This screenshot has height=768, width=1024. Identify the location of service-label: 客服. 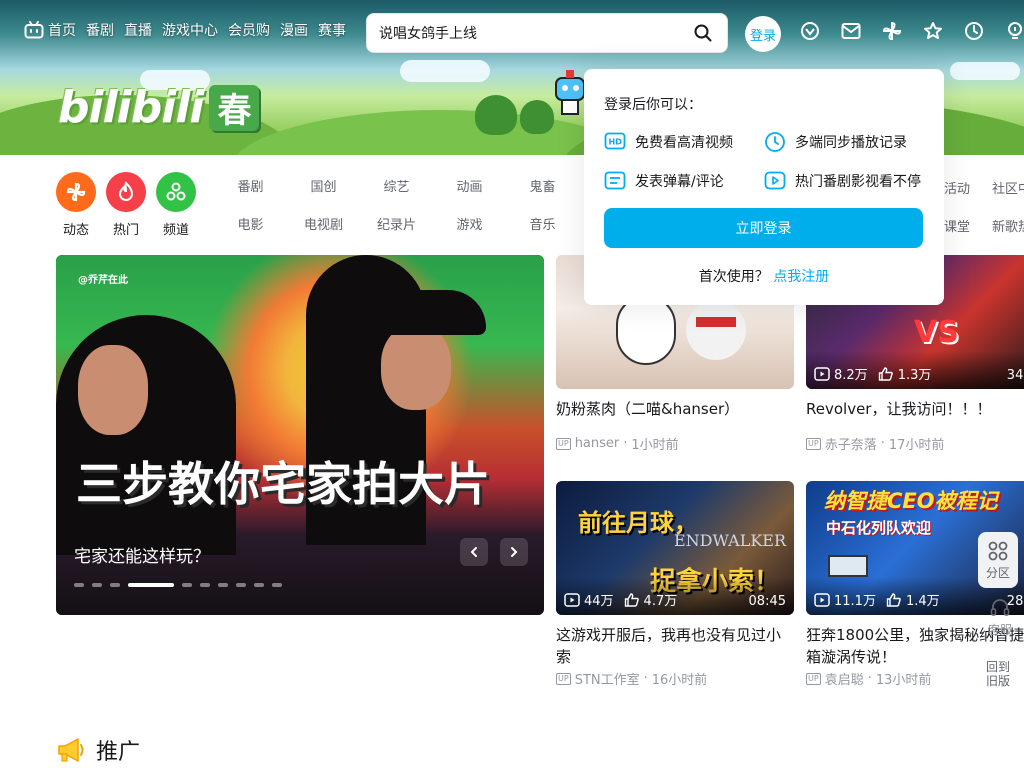
(999, 630).